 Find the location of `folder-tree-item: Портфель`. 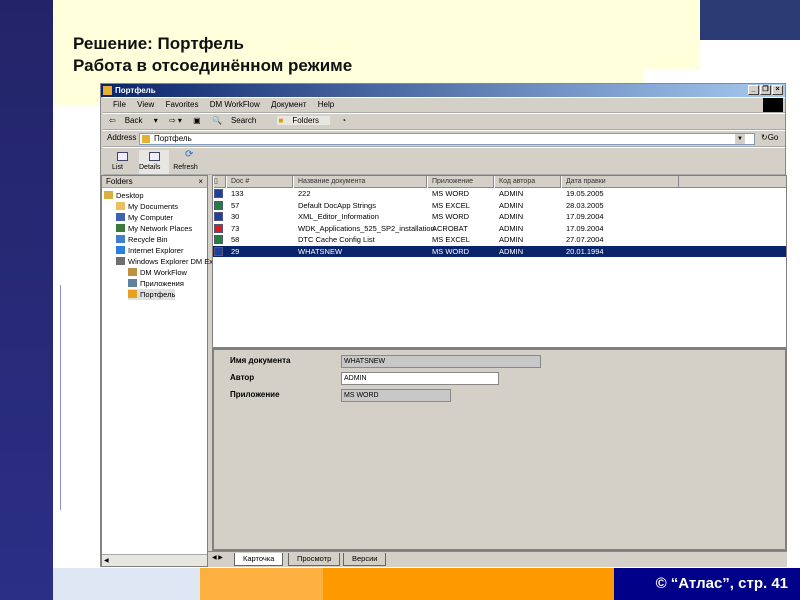

folder-tree-item: Портфель is located at coordinates (152, 294).